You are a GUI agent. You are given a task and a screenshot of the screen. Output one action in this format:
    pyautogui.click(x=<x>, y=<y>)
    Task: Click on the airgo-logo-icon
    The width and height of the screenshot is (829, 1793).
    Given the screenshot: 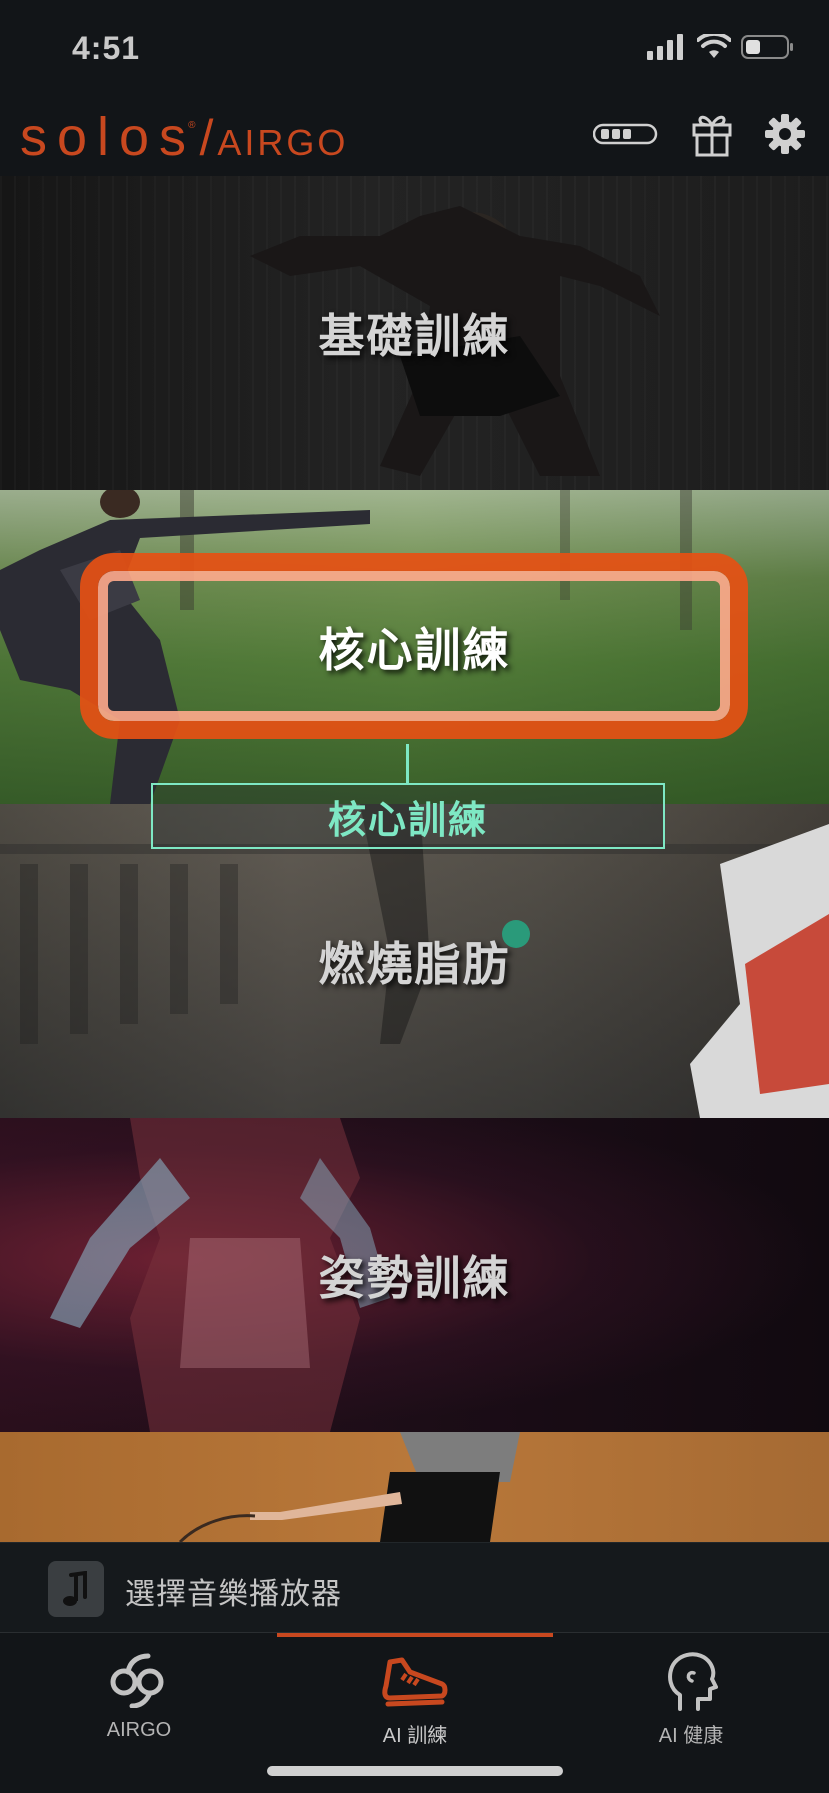 What is the action you would take?
    pyautogui.click(x=139, y=1680)
    